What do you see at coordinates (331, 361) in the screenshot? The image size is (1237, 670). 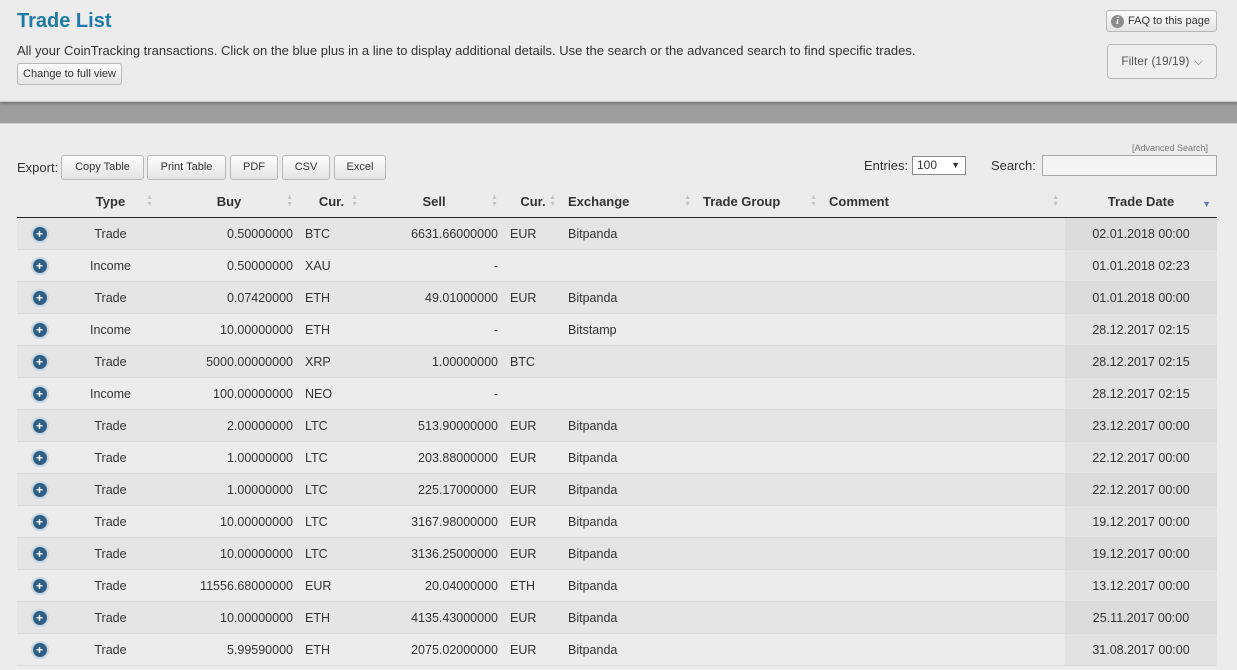 I see `buy-currency-cell: XRP` at bounding box center [331, 361].